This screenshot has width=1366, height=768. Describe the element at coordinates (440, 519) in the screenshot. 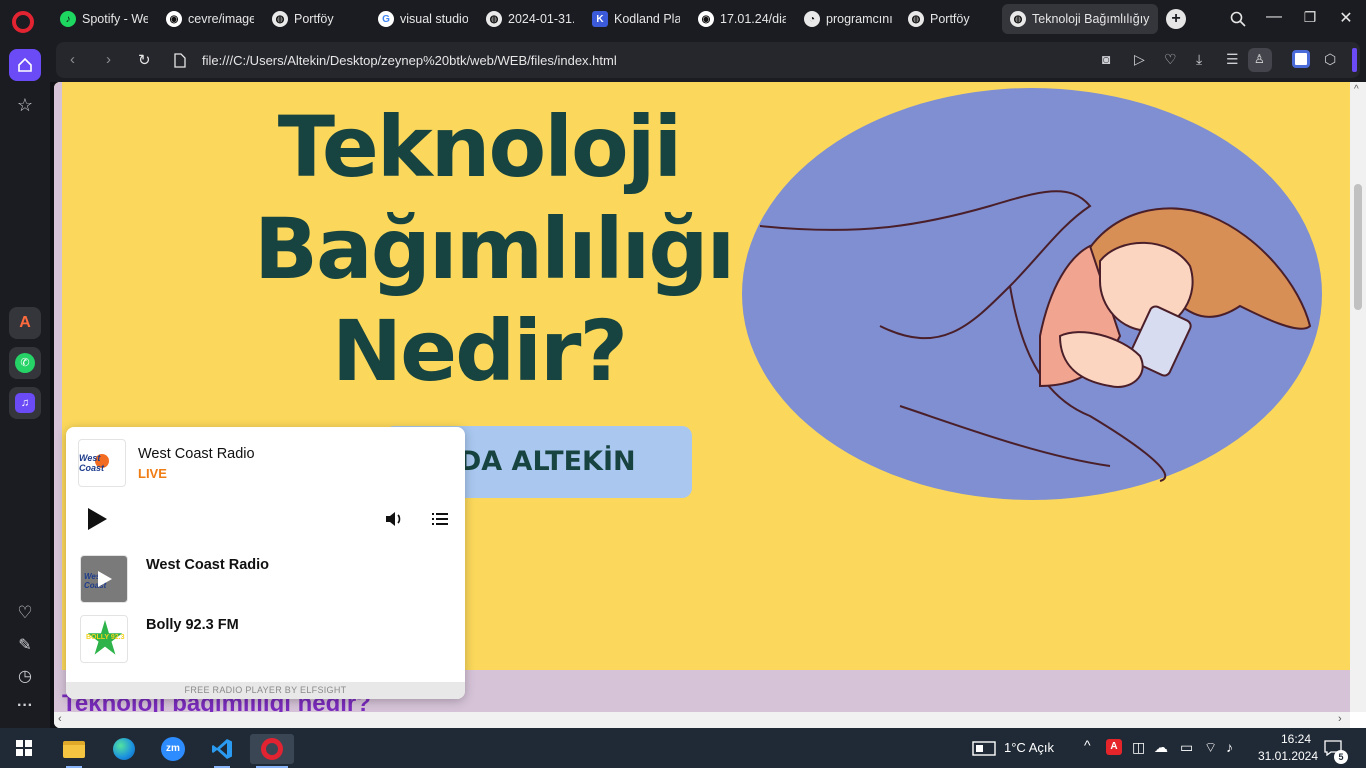

I see `playlist-icon` at that location.